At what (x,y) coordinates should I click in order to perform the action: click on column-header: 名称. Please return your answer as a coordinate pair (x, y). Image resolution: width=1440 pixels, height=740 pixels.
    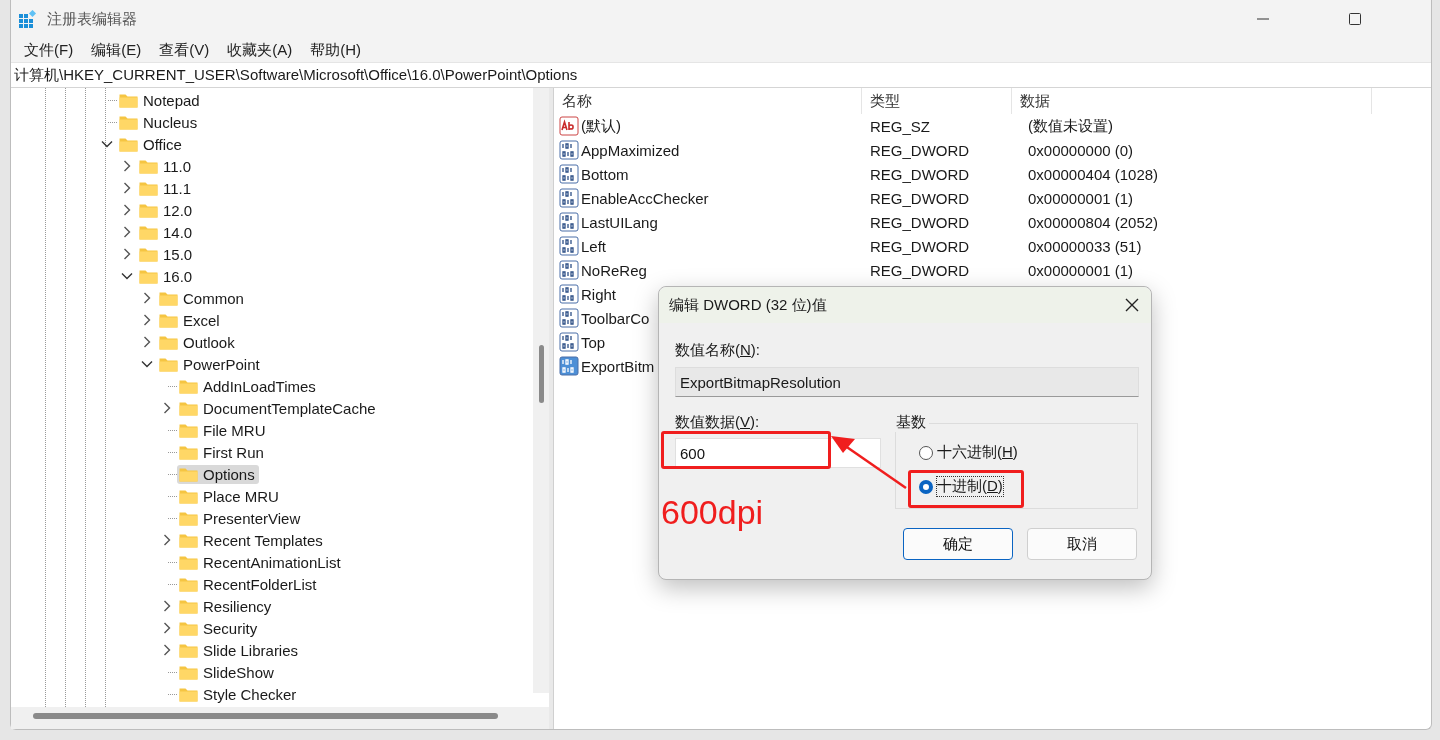
    Looking at the image, I should click on (708, 101).